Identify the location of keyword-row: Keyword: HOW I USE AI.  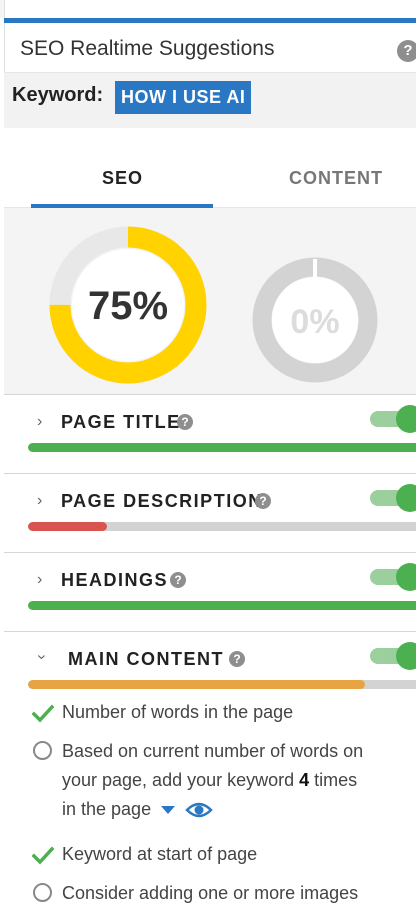
(210, 100).